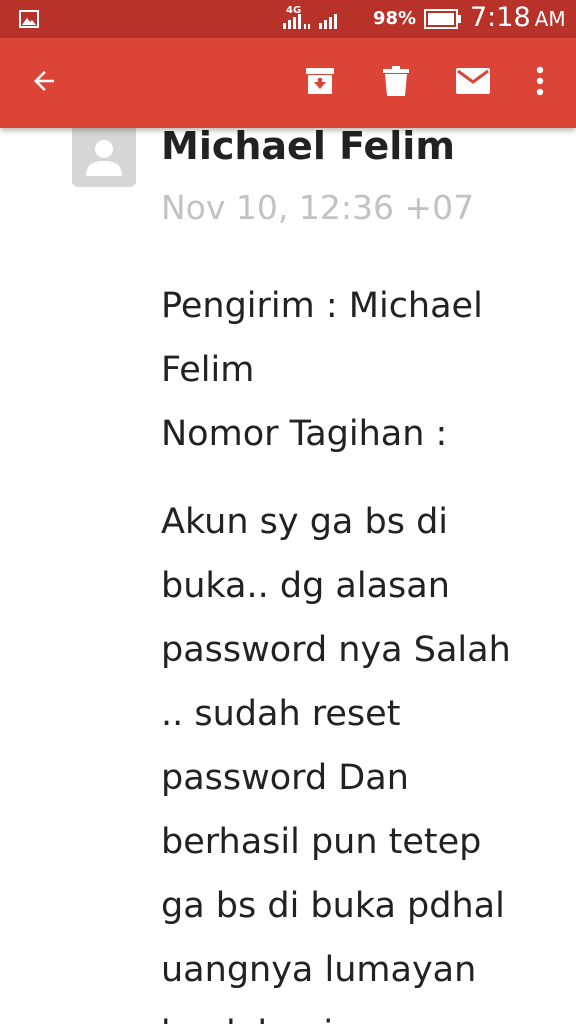  Describe the element at coordinates (305, 522) in the screenshot. I see `body-line: Akun sy ga bs di` at that location.